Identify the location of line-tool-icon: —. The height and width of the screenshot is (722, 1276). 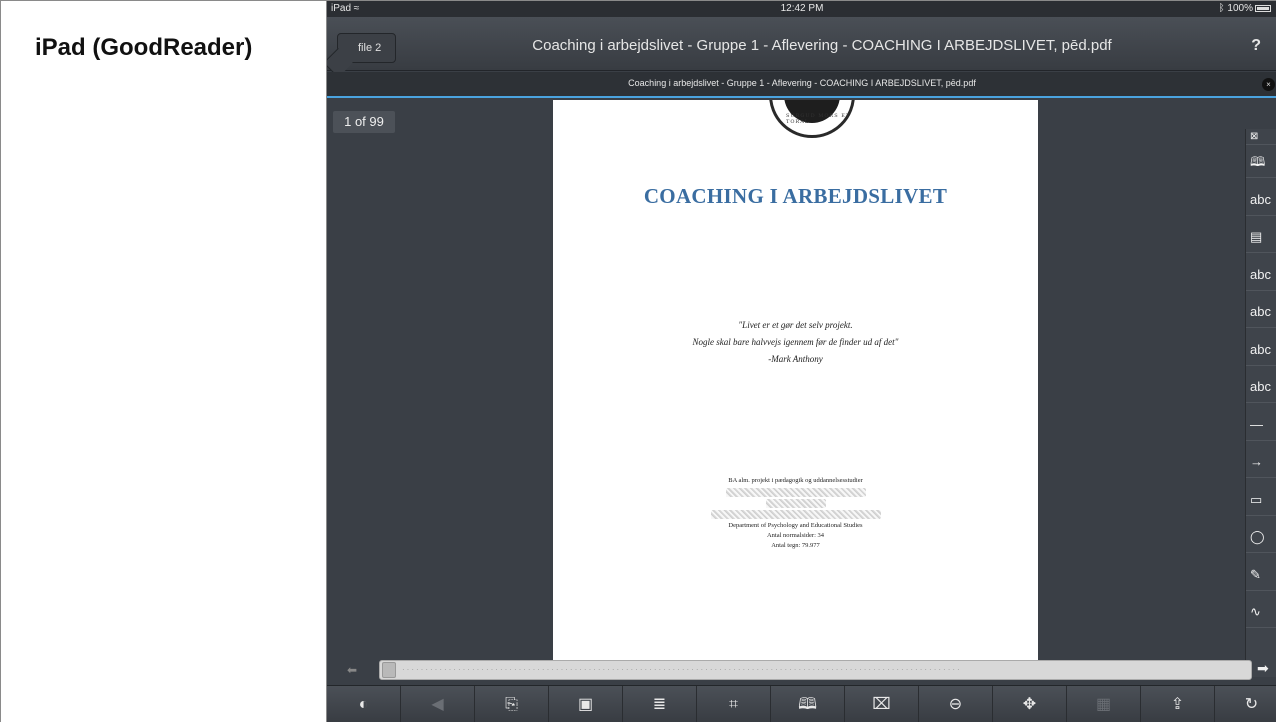
(1261, 424).